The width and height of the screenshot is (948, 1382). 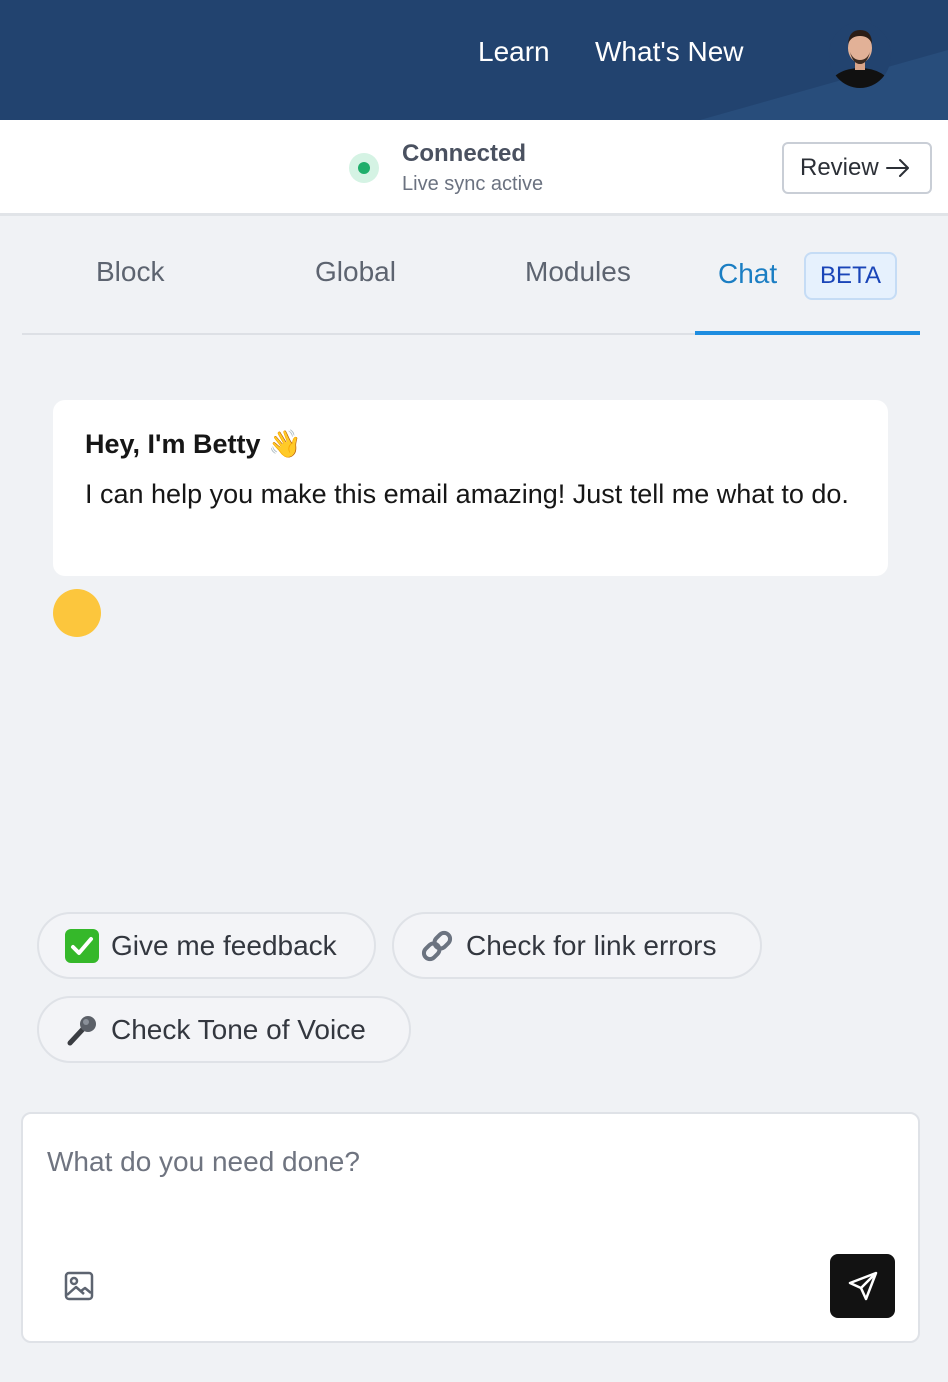 I want to click on check-mark-icon, so click(x=82, y=946).